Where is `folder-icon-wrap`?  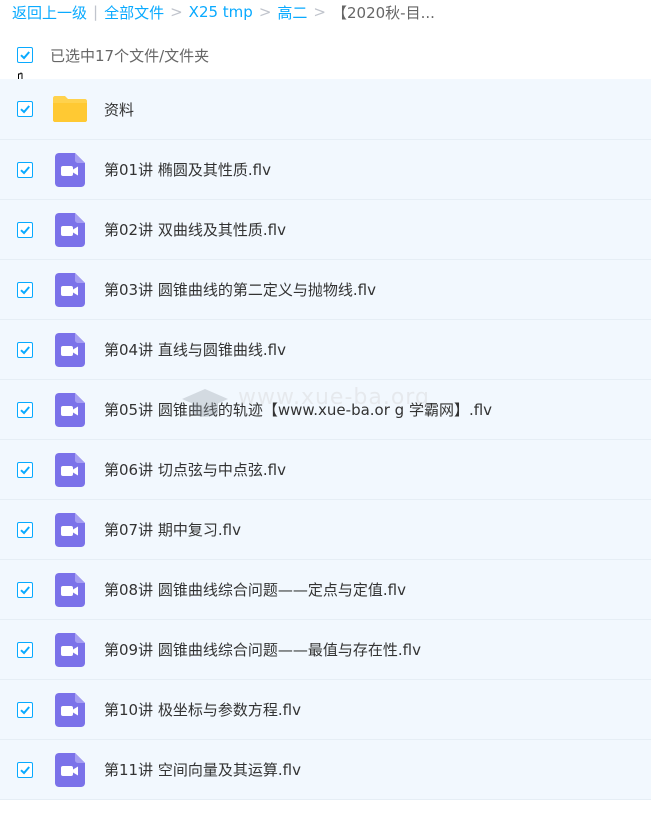
folder-icon-wrap is located at coordinates (70, 109).